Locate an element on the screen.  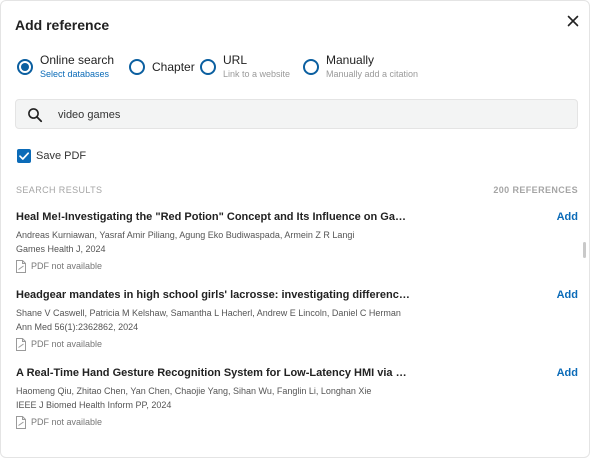
save-pdf-label: Save PDF is located at coordinates (61, 156).